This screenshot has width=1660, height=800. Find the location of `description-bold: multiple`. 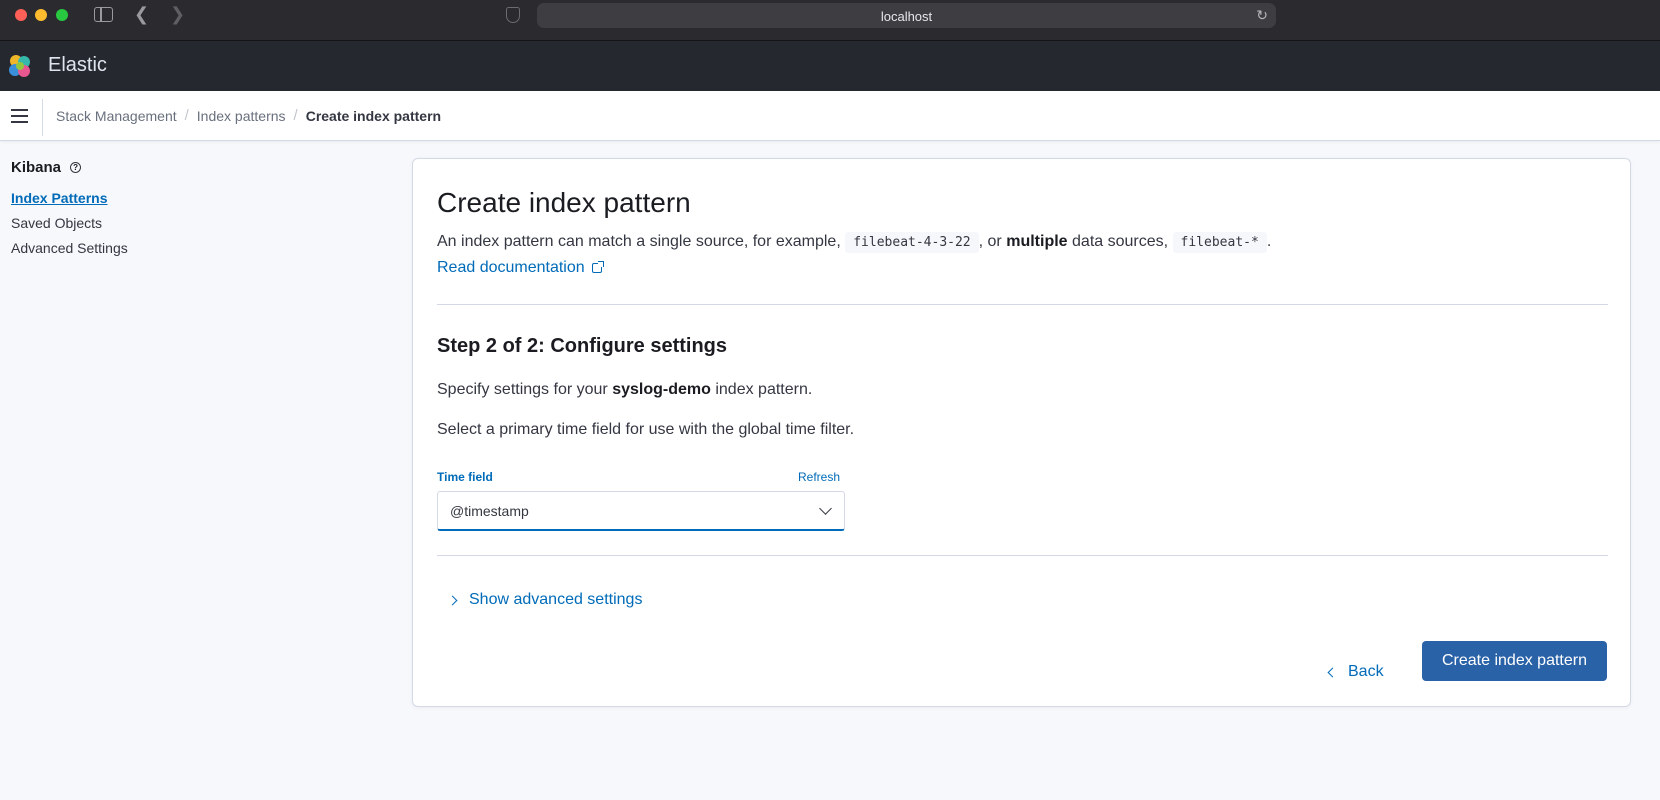

description-bold: multiple is located at coordinates (1037, 241).